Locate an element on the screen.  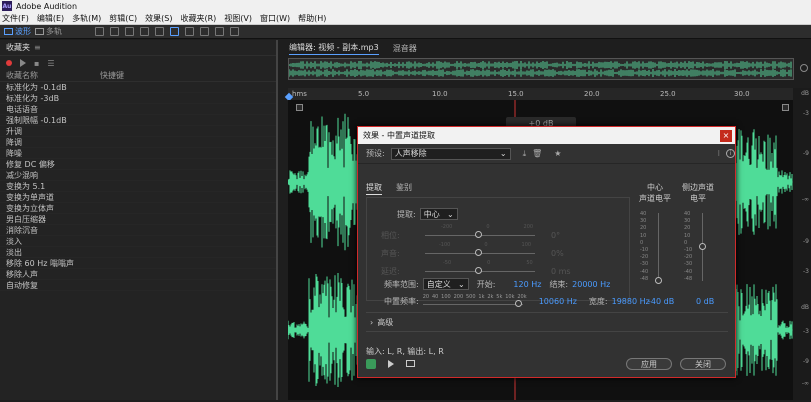
spectral-display-icon is located at coordinates (99, 31).